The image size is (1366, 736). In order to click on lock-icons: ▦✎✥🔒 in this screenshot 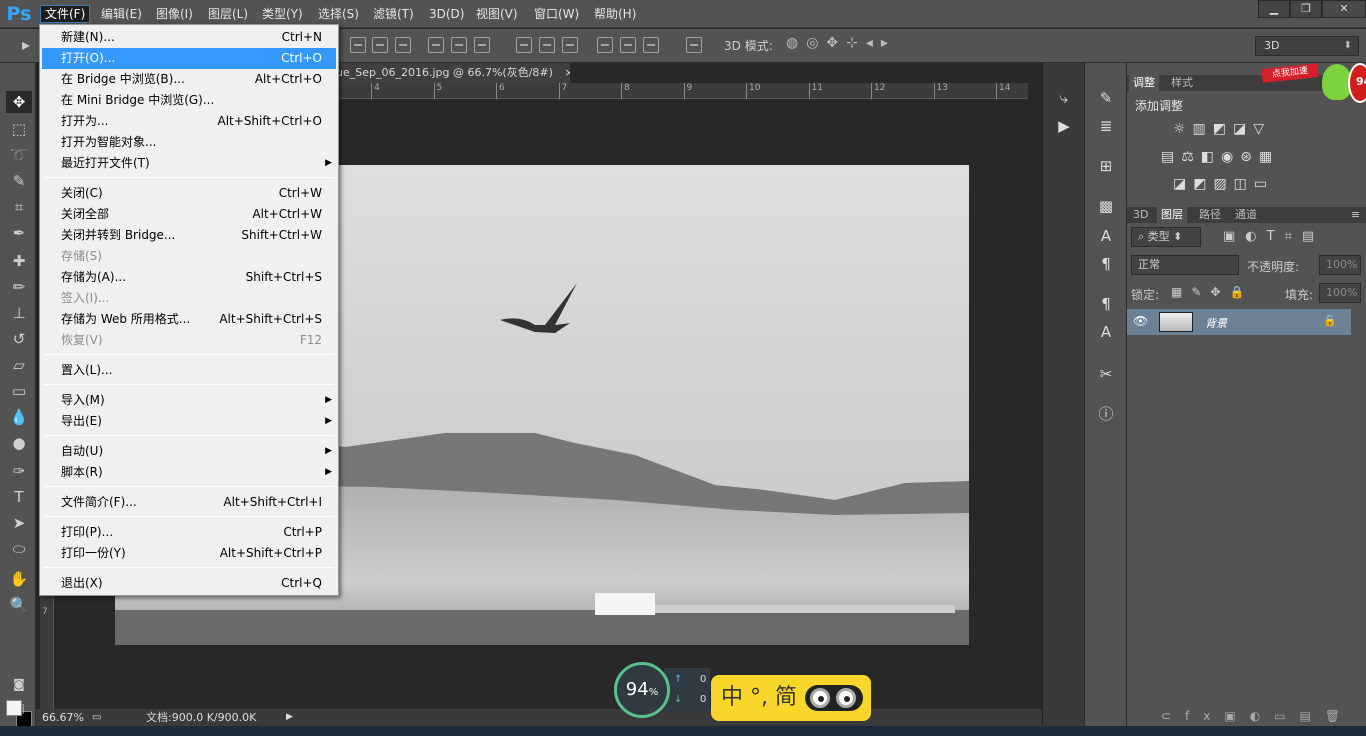, I will do `click(1212, 292)`.